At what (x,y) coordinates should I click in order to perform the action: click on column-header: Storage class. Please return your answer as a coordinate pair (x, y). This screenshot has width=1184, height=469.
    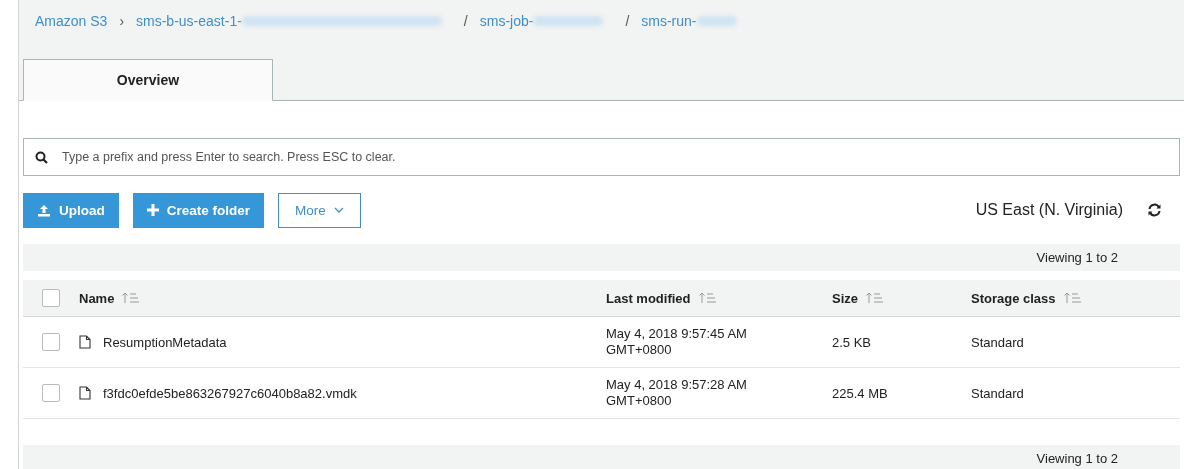
    Looking at the image, I should click on (1013, 298).